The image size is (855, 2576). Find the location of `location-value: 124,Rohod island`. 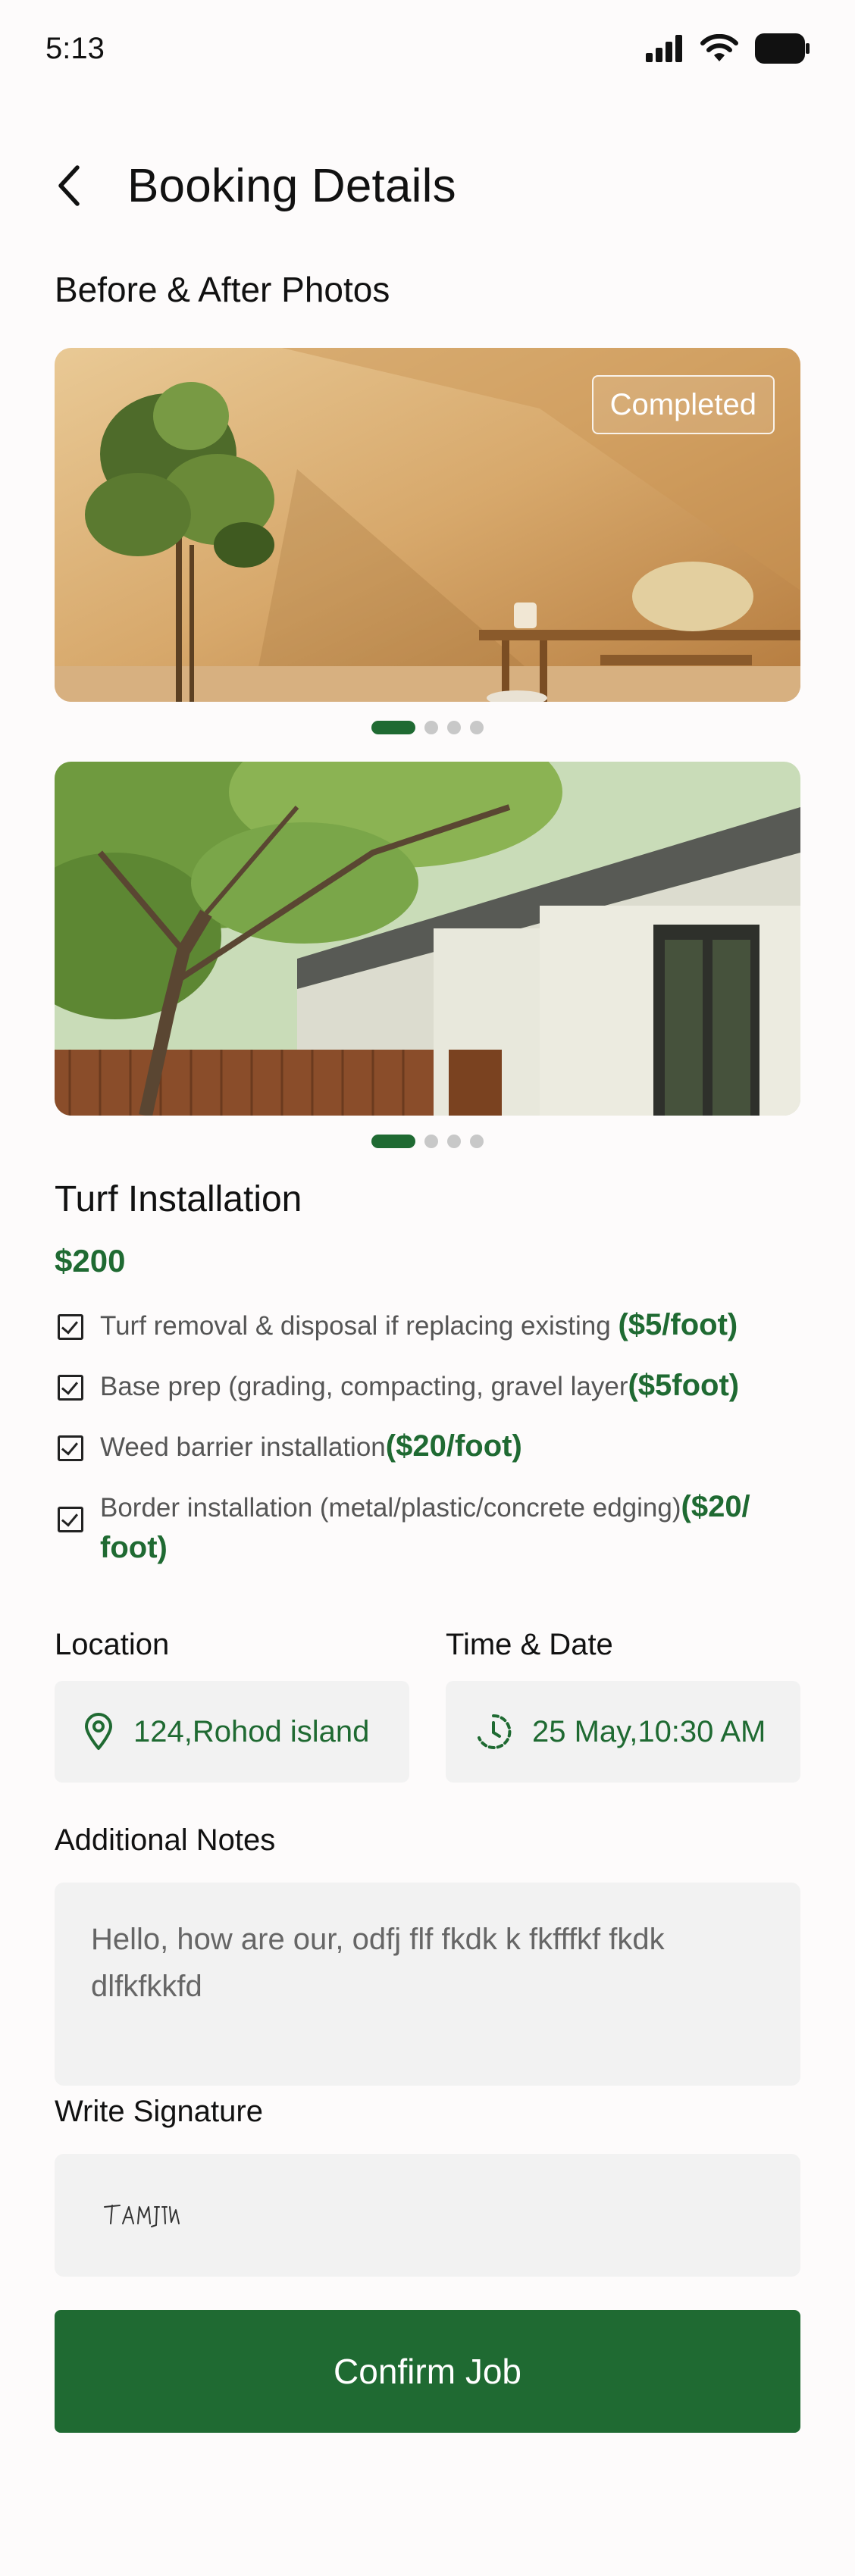

location-value: 124,Rohod island is located at coordinates (251, 1731).